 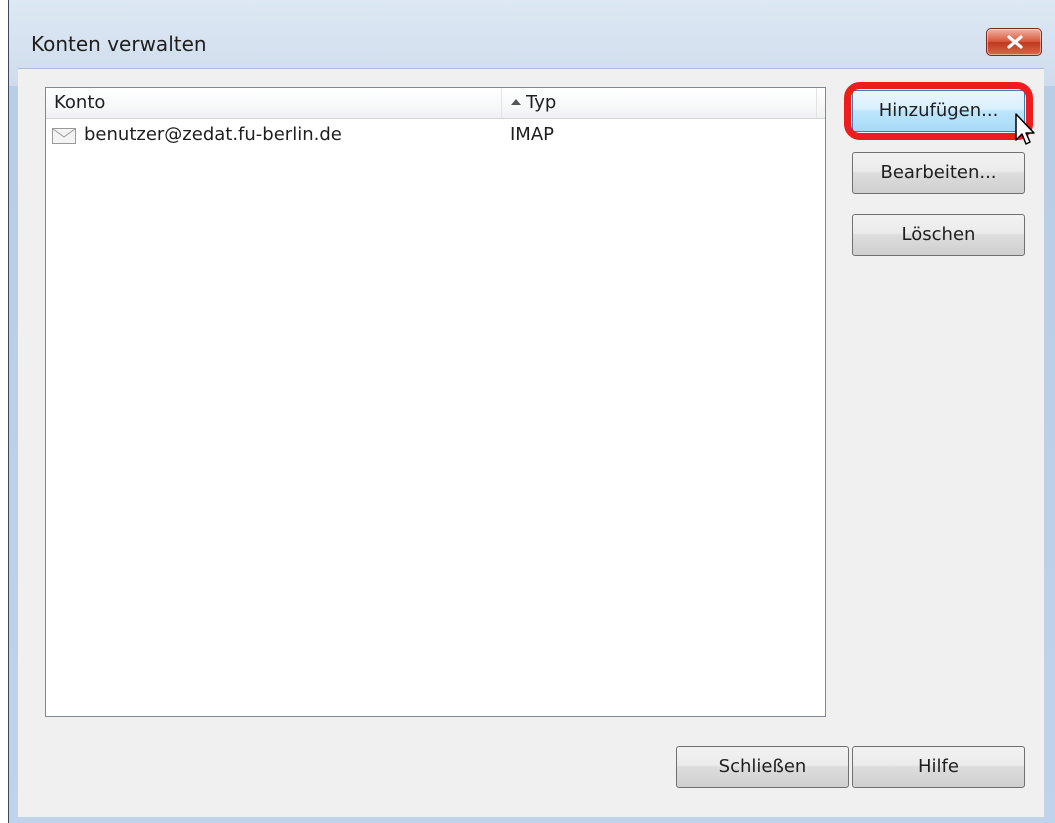 I want to click on mouse-pointer-icon, so click(x=1025, y=129).